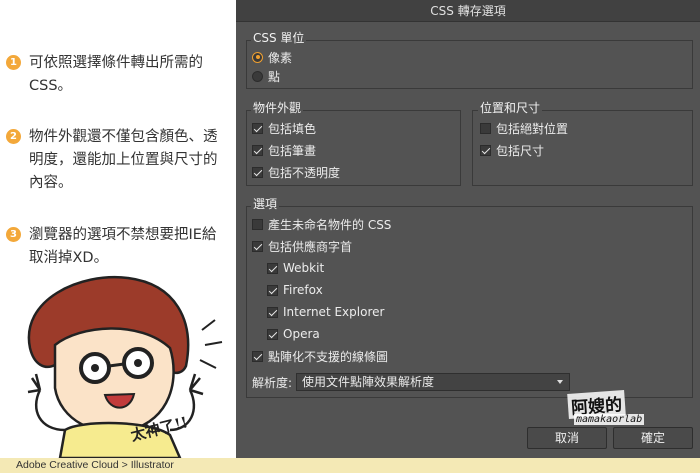  What do you see at coordinates (280, 57) in the screenshot?
I see `radio-label: 像素` at bounding box center [280, 57].